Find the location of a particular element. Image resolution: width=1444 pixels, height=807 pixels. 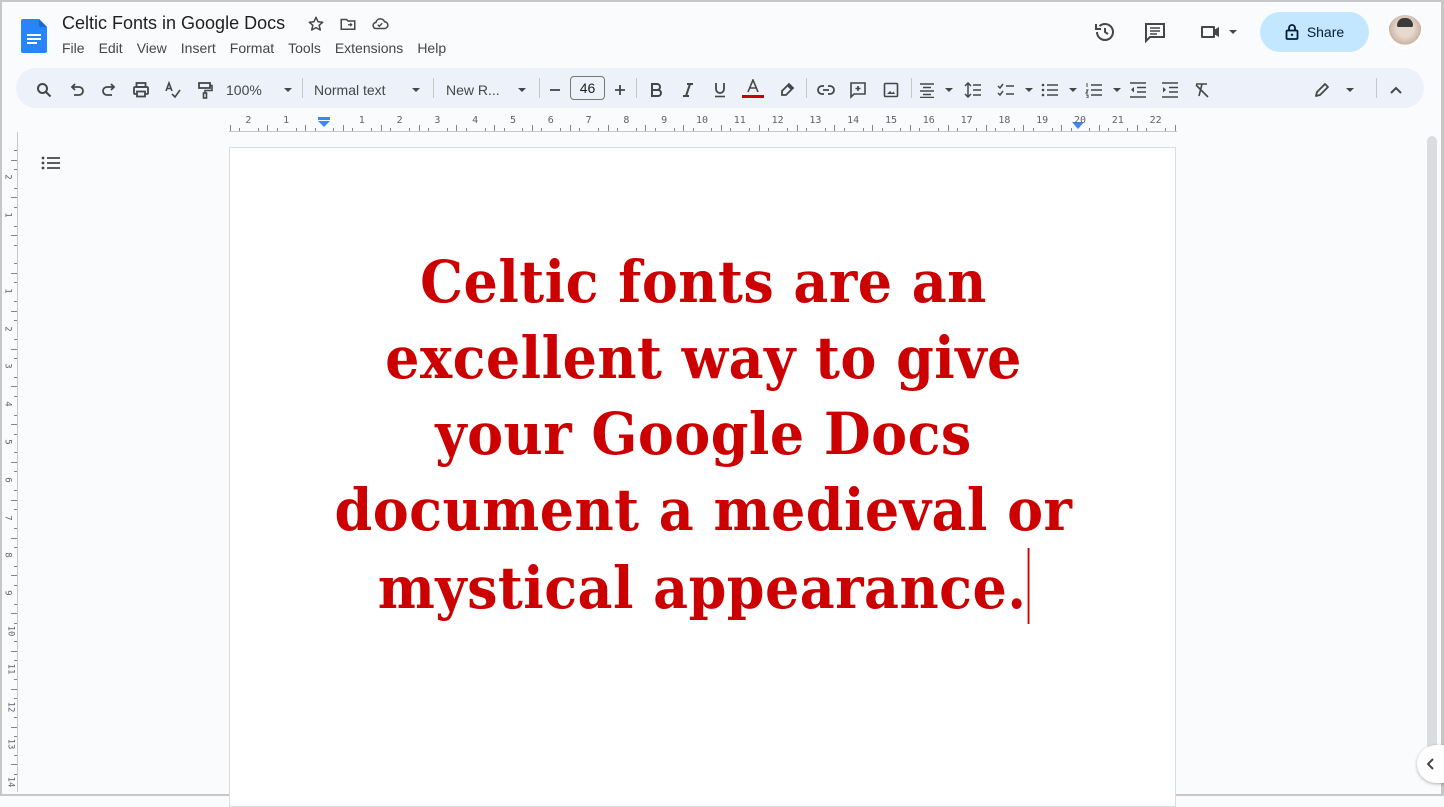

text-color-button is located at coordinates (753, 88).